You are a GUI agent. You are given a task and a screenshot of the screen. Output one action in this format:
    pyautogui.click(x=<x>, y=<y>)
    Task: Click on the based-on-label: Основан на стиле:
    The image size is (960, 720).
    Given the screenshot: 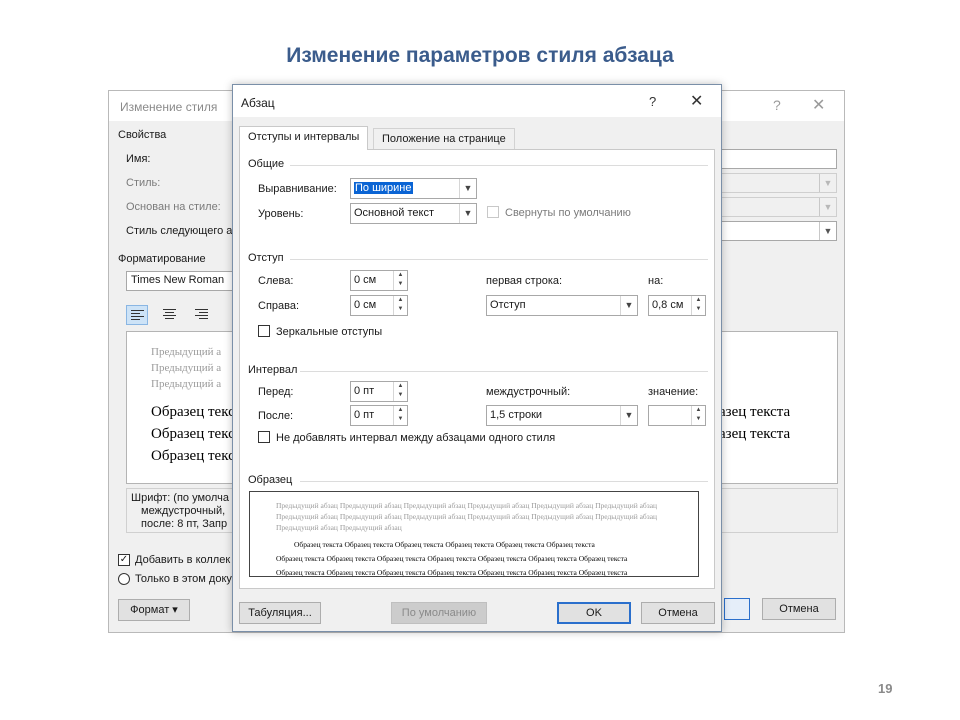 What is the action you would take?
    pyautogui.click(x=173, y=207)
    